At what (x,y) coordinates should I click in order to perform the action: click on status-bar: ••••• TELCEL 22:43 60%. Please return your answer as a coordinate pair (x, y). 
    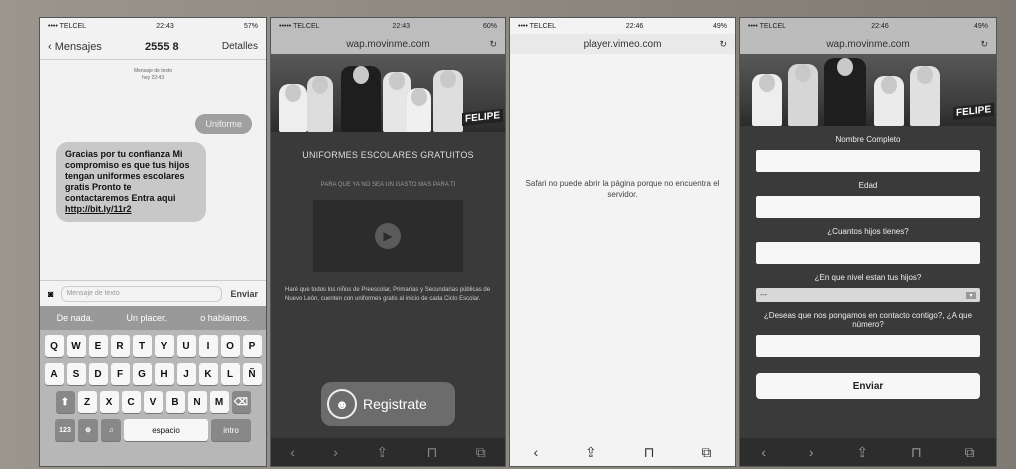
    Looking at the image, I should click on (388, 26).